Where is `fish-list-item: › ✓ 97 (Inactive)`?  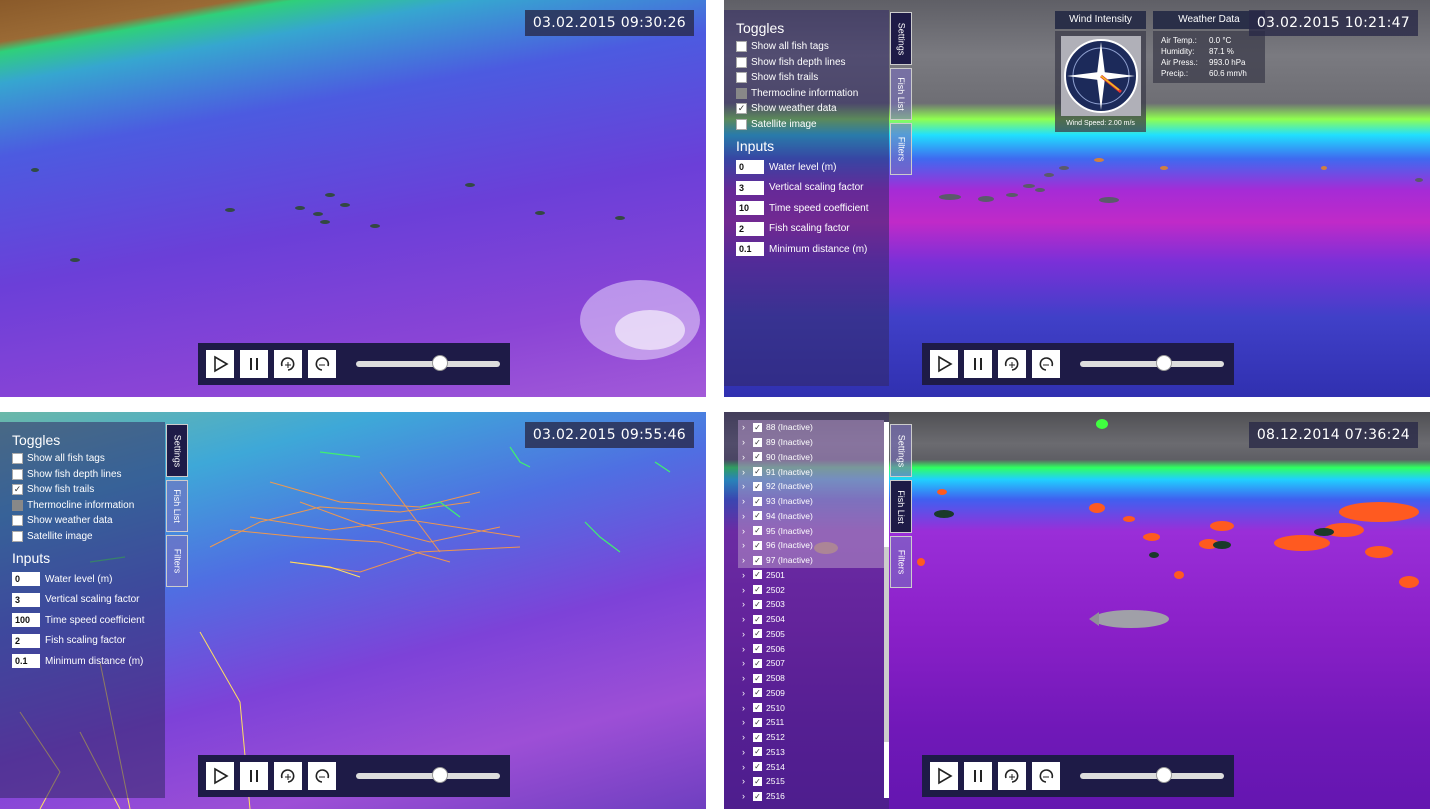
fish-list-item: › ✓ 97 (Inactive) is located at coordinates (811, 560).